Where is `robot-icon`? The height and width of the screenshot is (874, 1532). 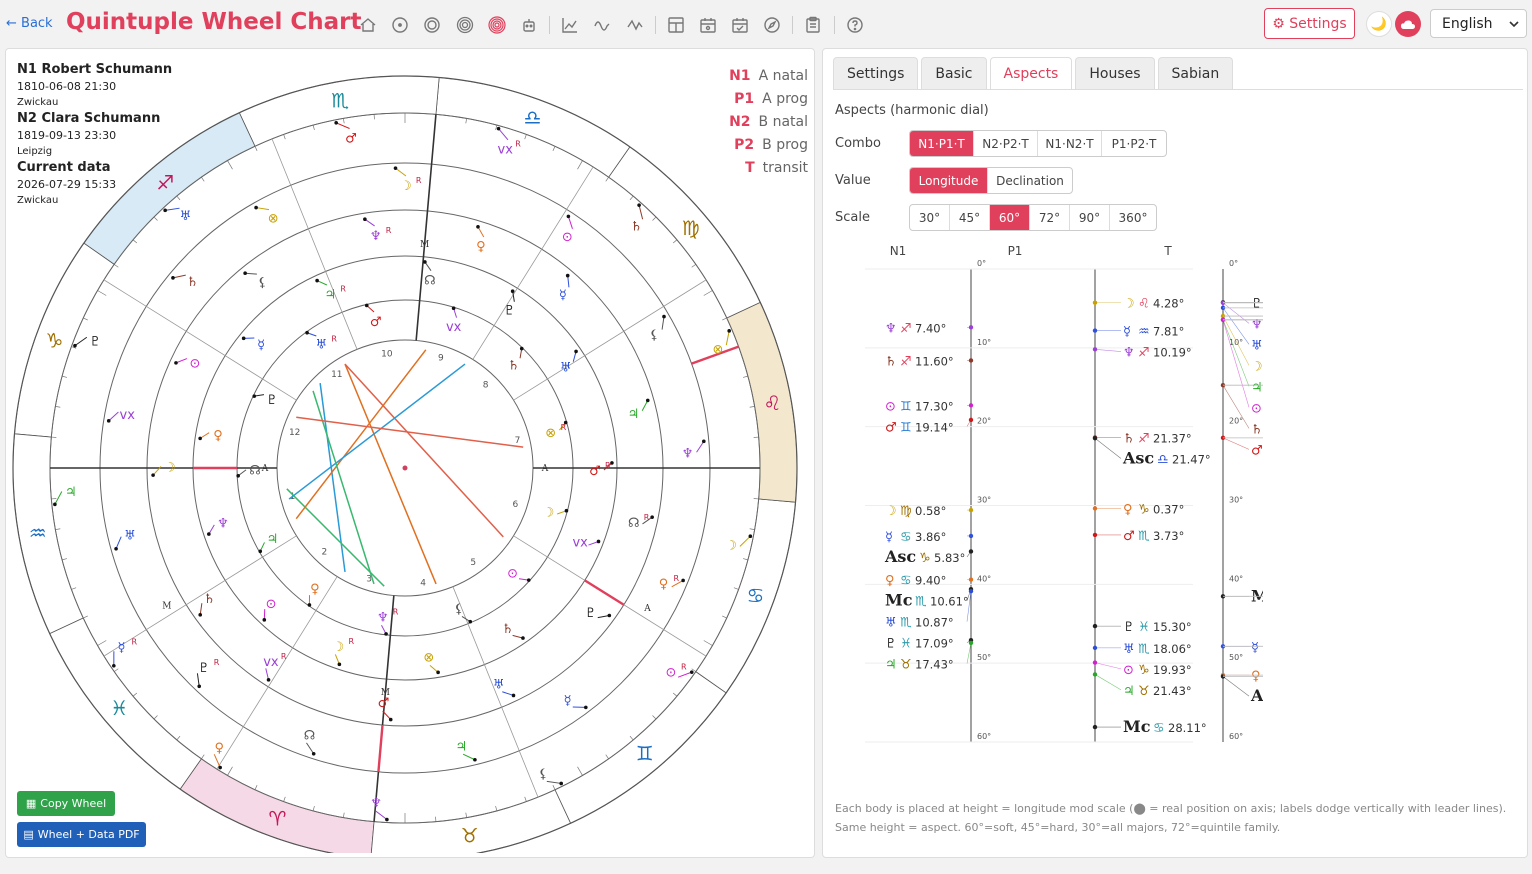 robot-icon is located at coordinates (529, 25).